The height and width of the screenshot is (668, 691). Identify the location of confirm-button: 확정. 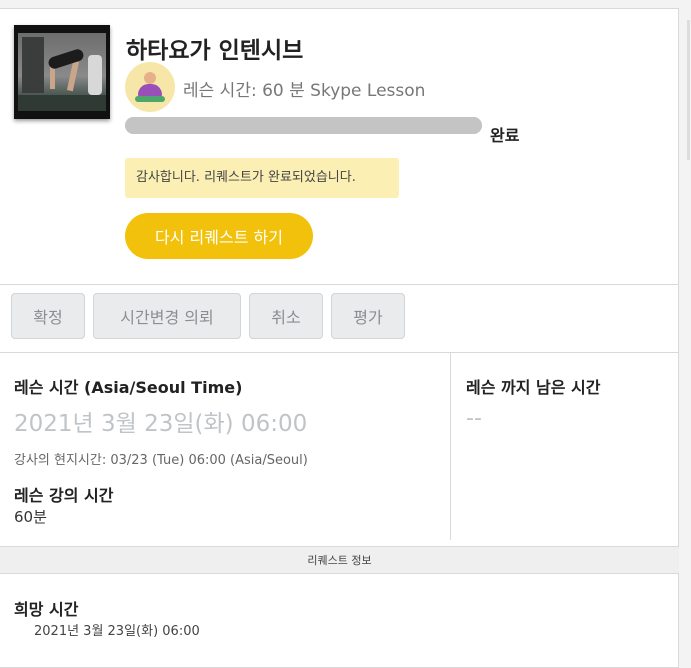
(48, 316).